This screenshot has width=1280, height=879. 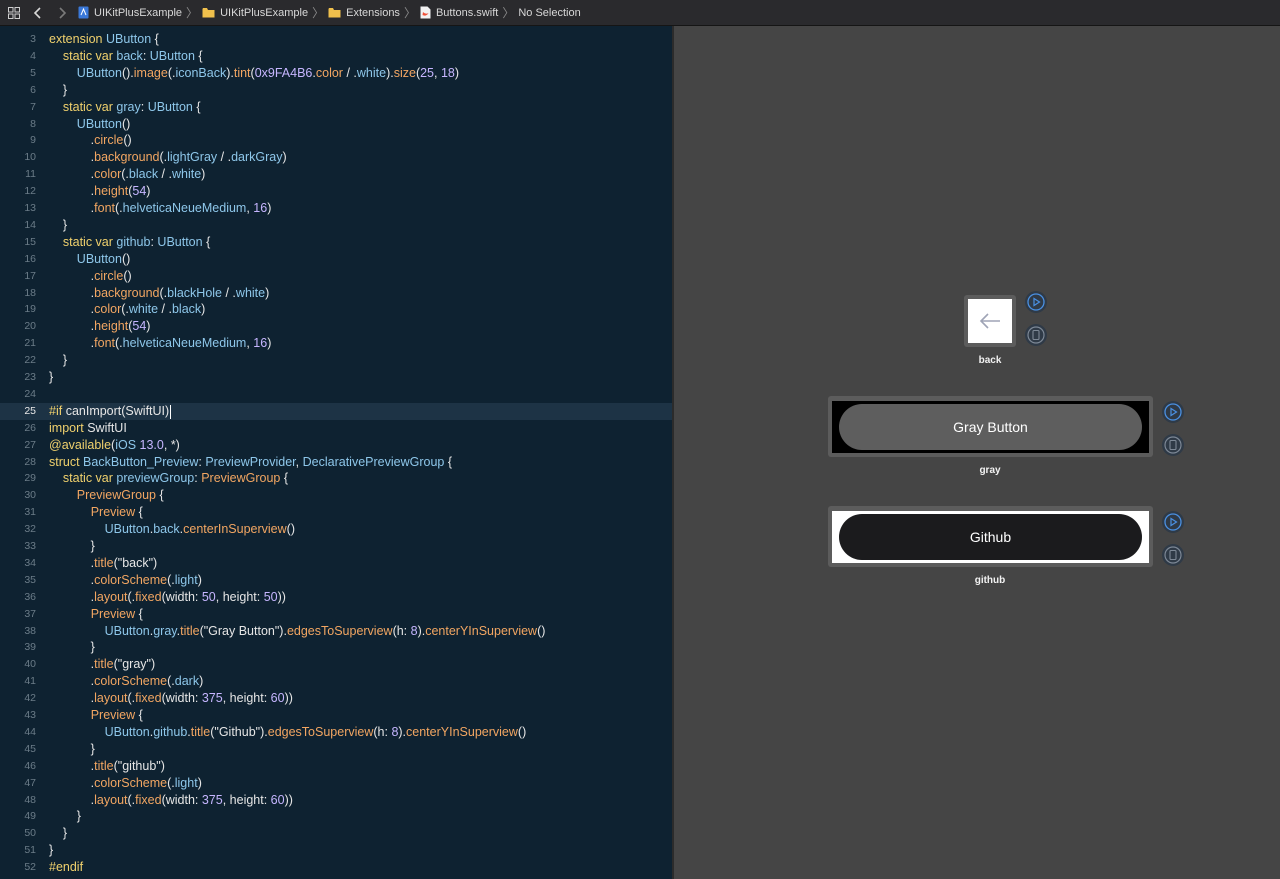 What do you see at coordinates (148, 799) in the screenshot?
I see `code-token: fixed` at bounding box center [148, 799].